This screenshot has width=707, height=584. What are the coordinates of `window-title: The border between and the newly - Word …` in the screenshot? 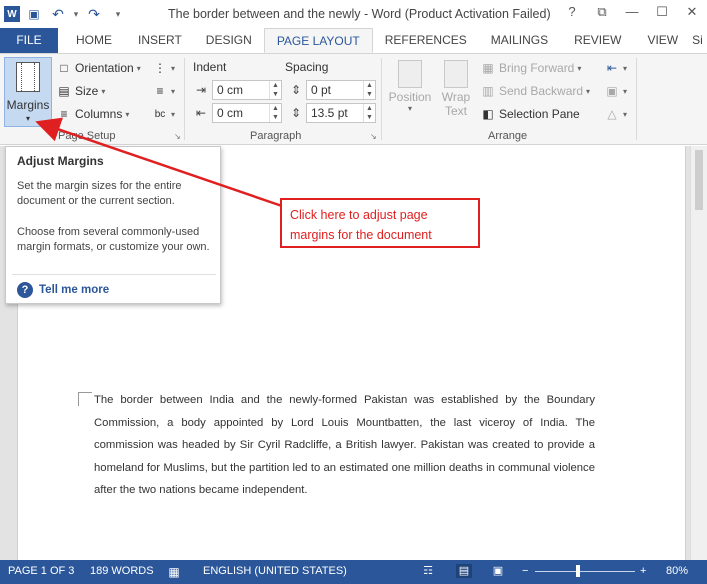 It's located at (359, 14).